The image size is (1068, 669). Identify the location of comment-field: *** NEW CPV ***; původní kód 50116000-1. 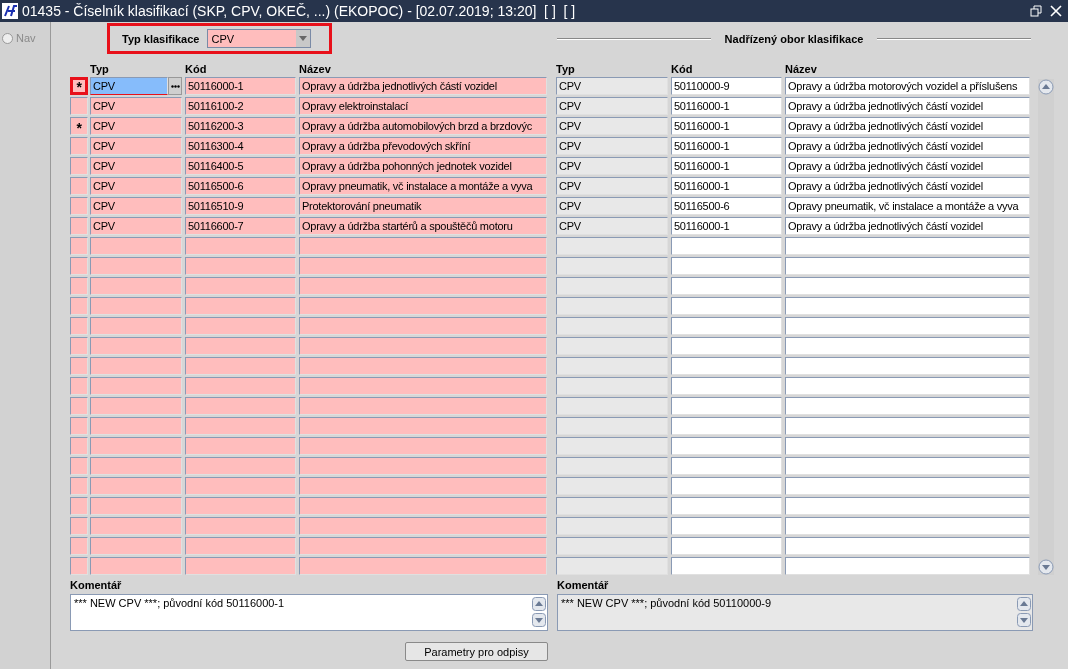
(309, 612).